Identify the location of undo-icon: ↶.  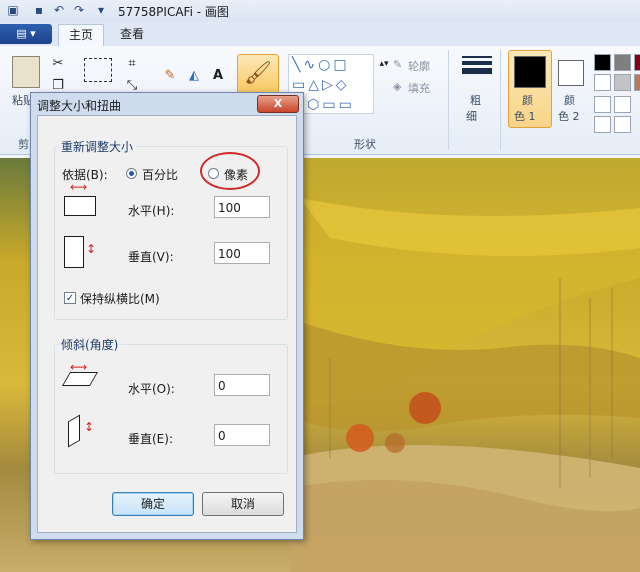
(59, 10).